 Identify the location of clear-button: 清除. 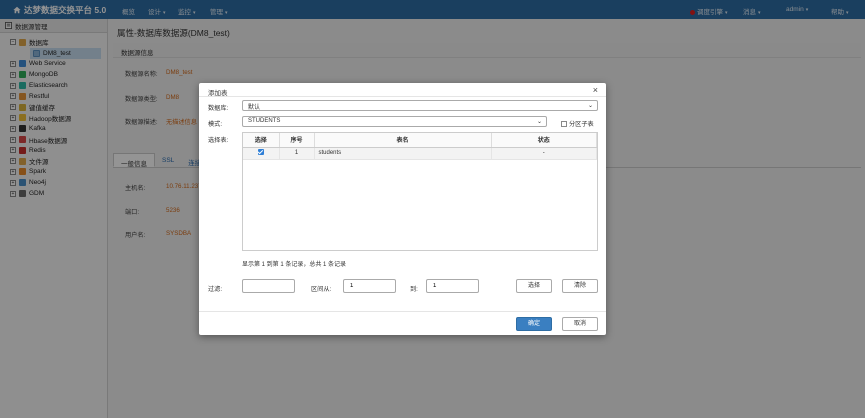
(580, 286).